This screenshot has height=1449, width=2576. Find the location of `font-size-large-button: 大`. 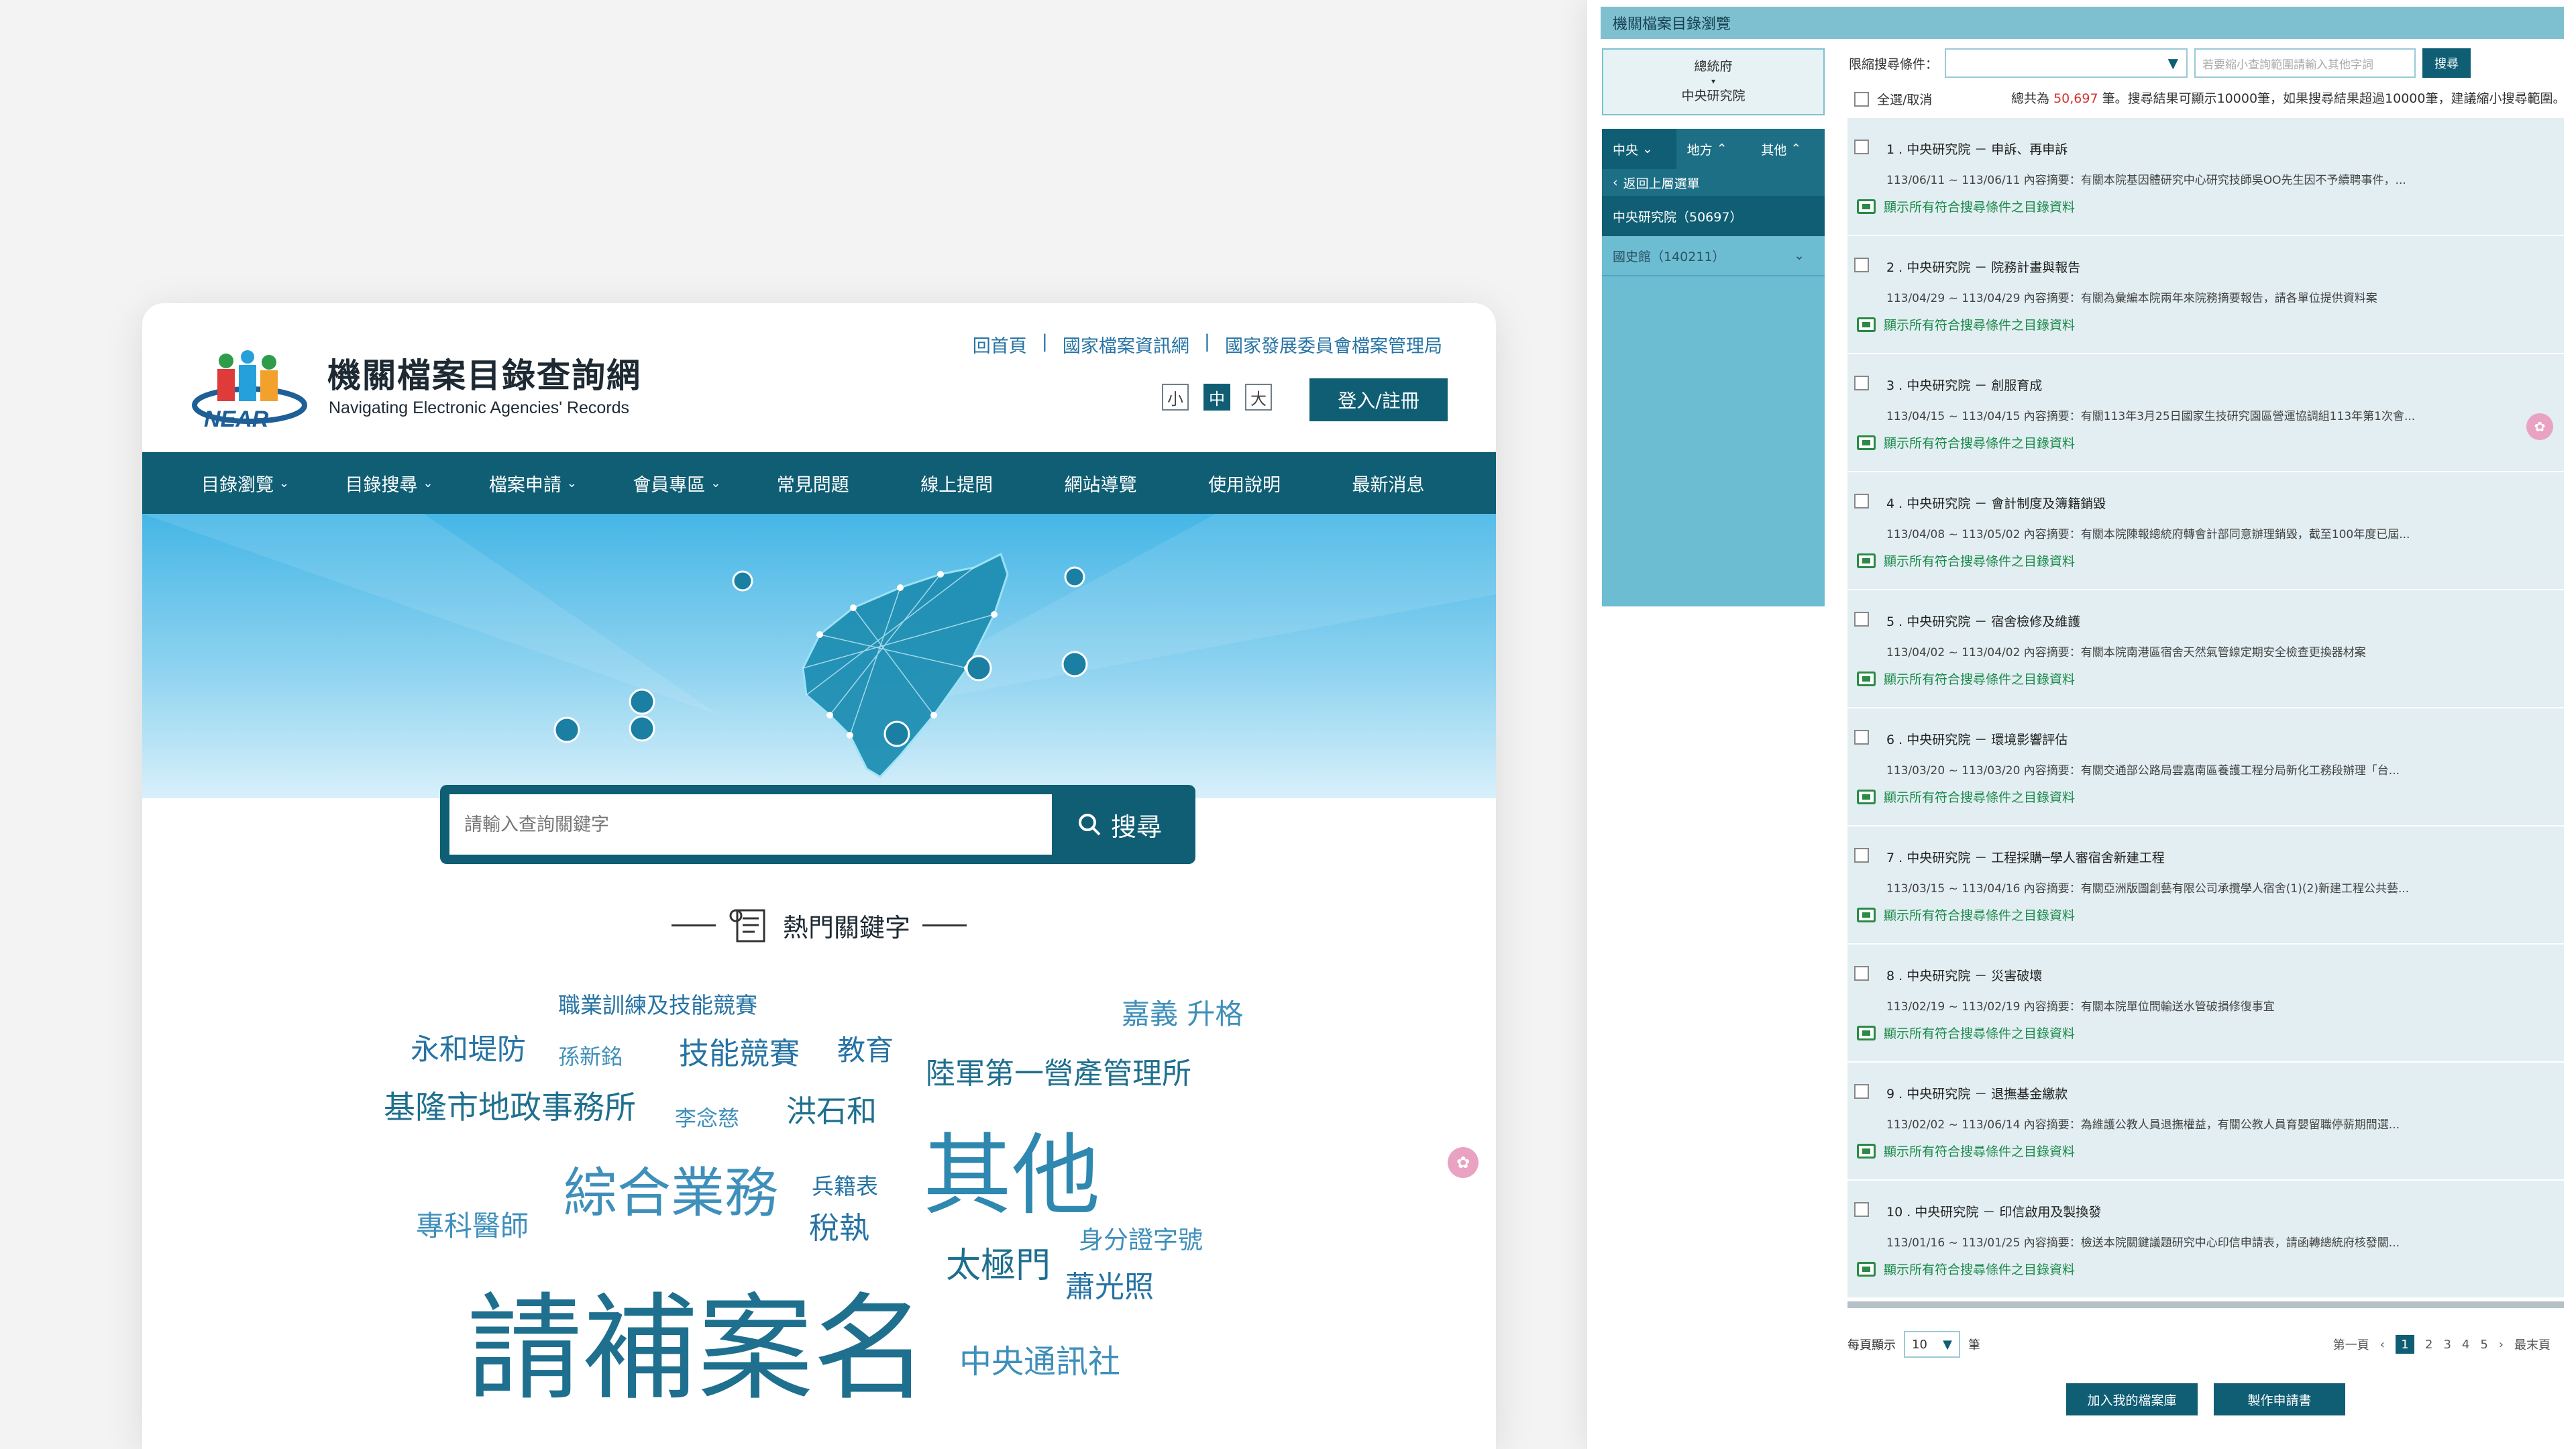

font-size-large-button: 大 is located at coordinates (1258, 397).